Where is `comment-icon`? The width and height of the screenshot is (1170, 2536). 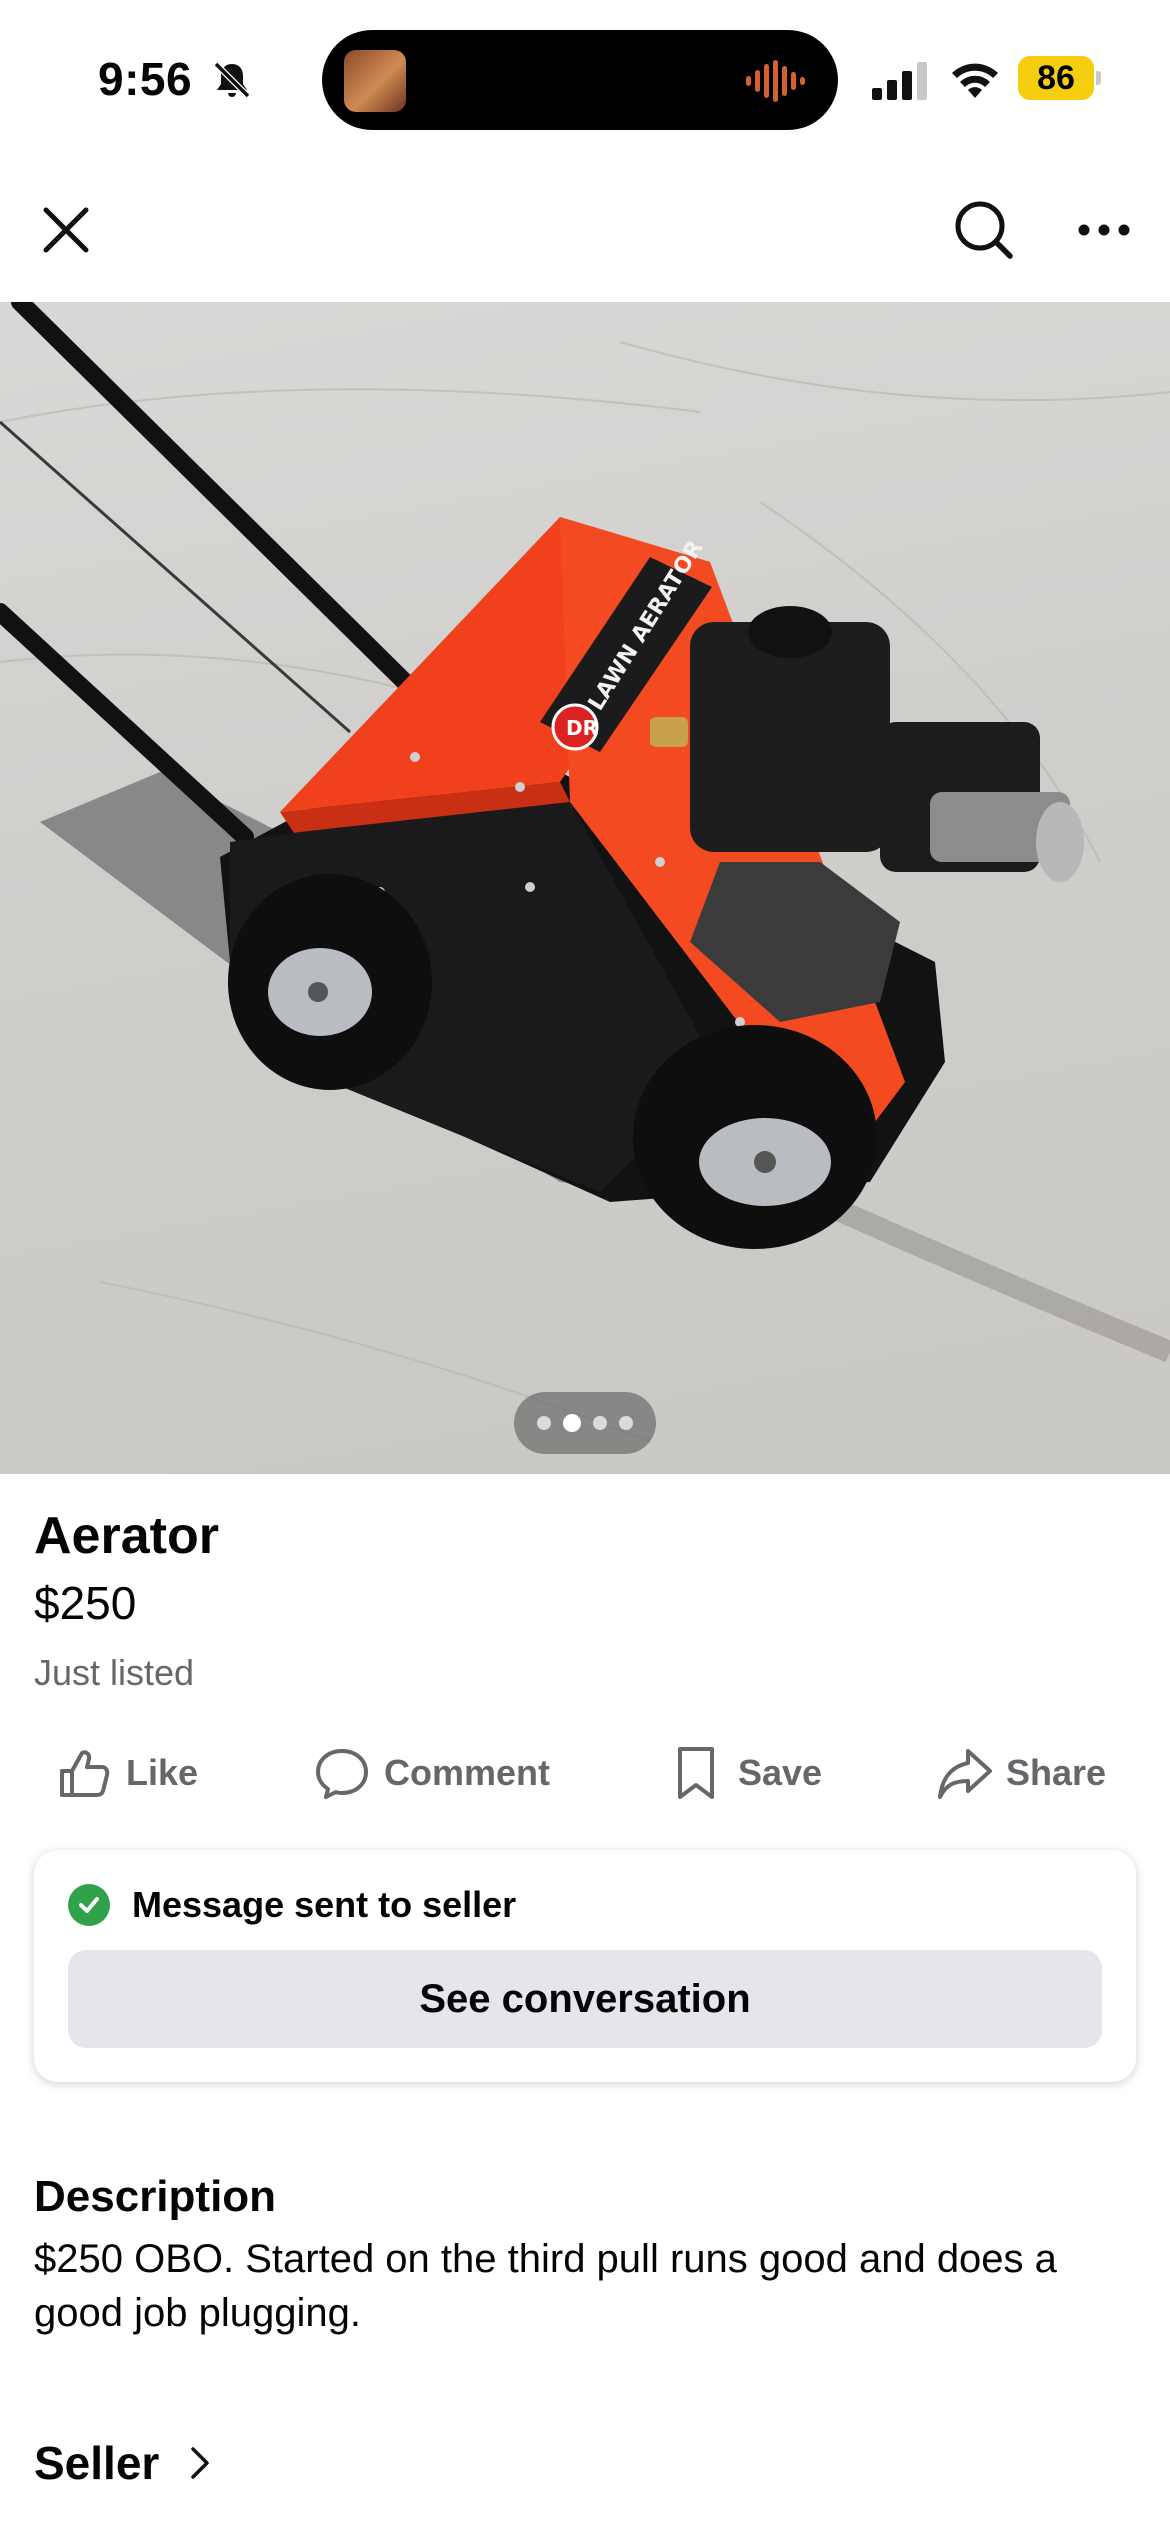
comment-icon is located at coordinates (342, 1774).